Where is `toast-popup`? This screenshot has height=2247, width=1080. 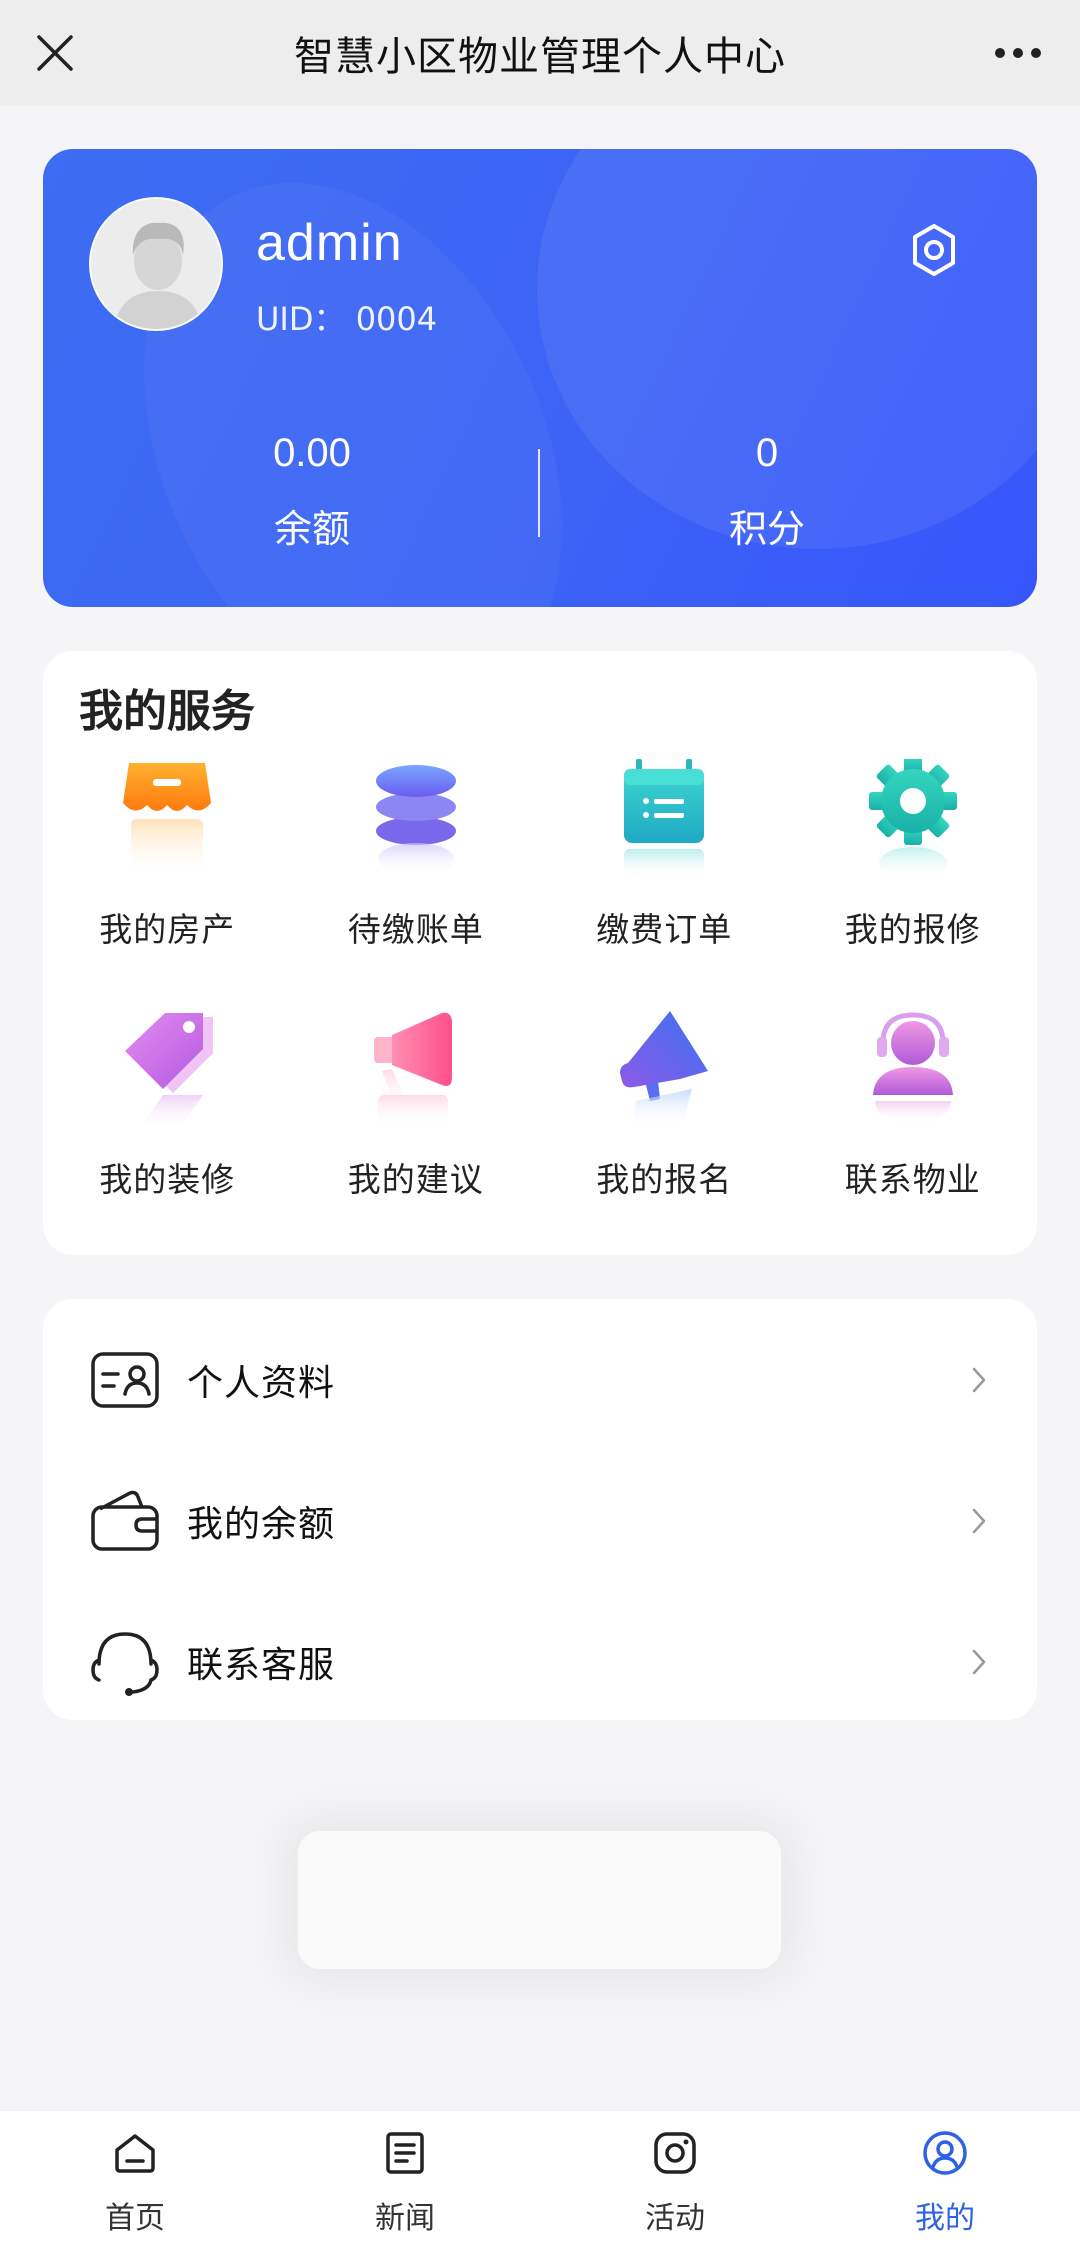
toast-popup is located at coordinates (539, 1900).